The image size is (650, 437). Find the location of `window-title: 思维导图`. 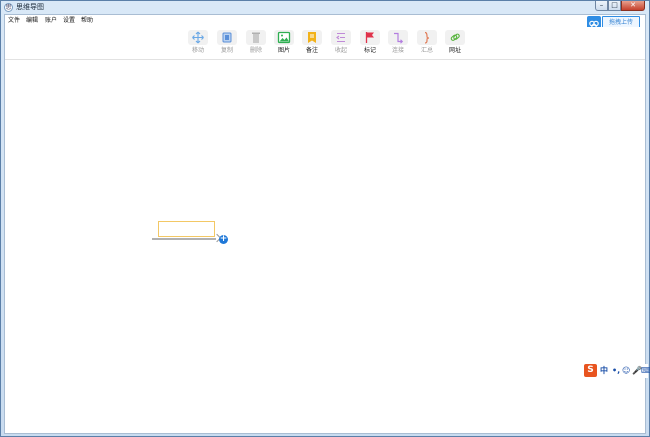

window-title: 思维导图 is located at coordinates (30, 7).